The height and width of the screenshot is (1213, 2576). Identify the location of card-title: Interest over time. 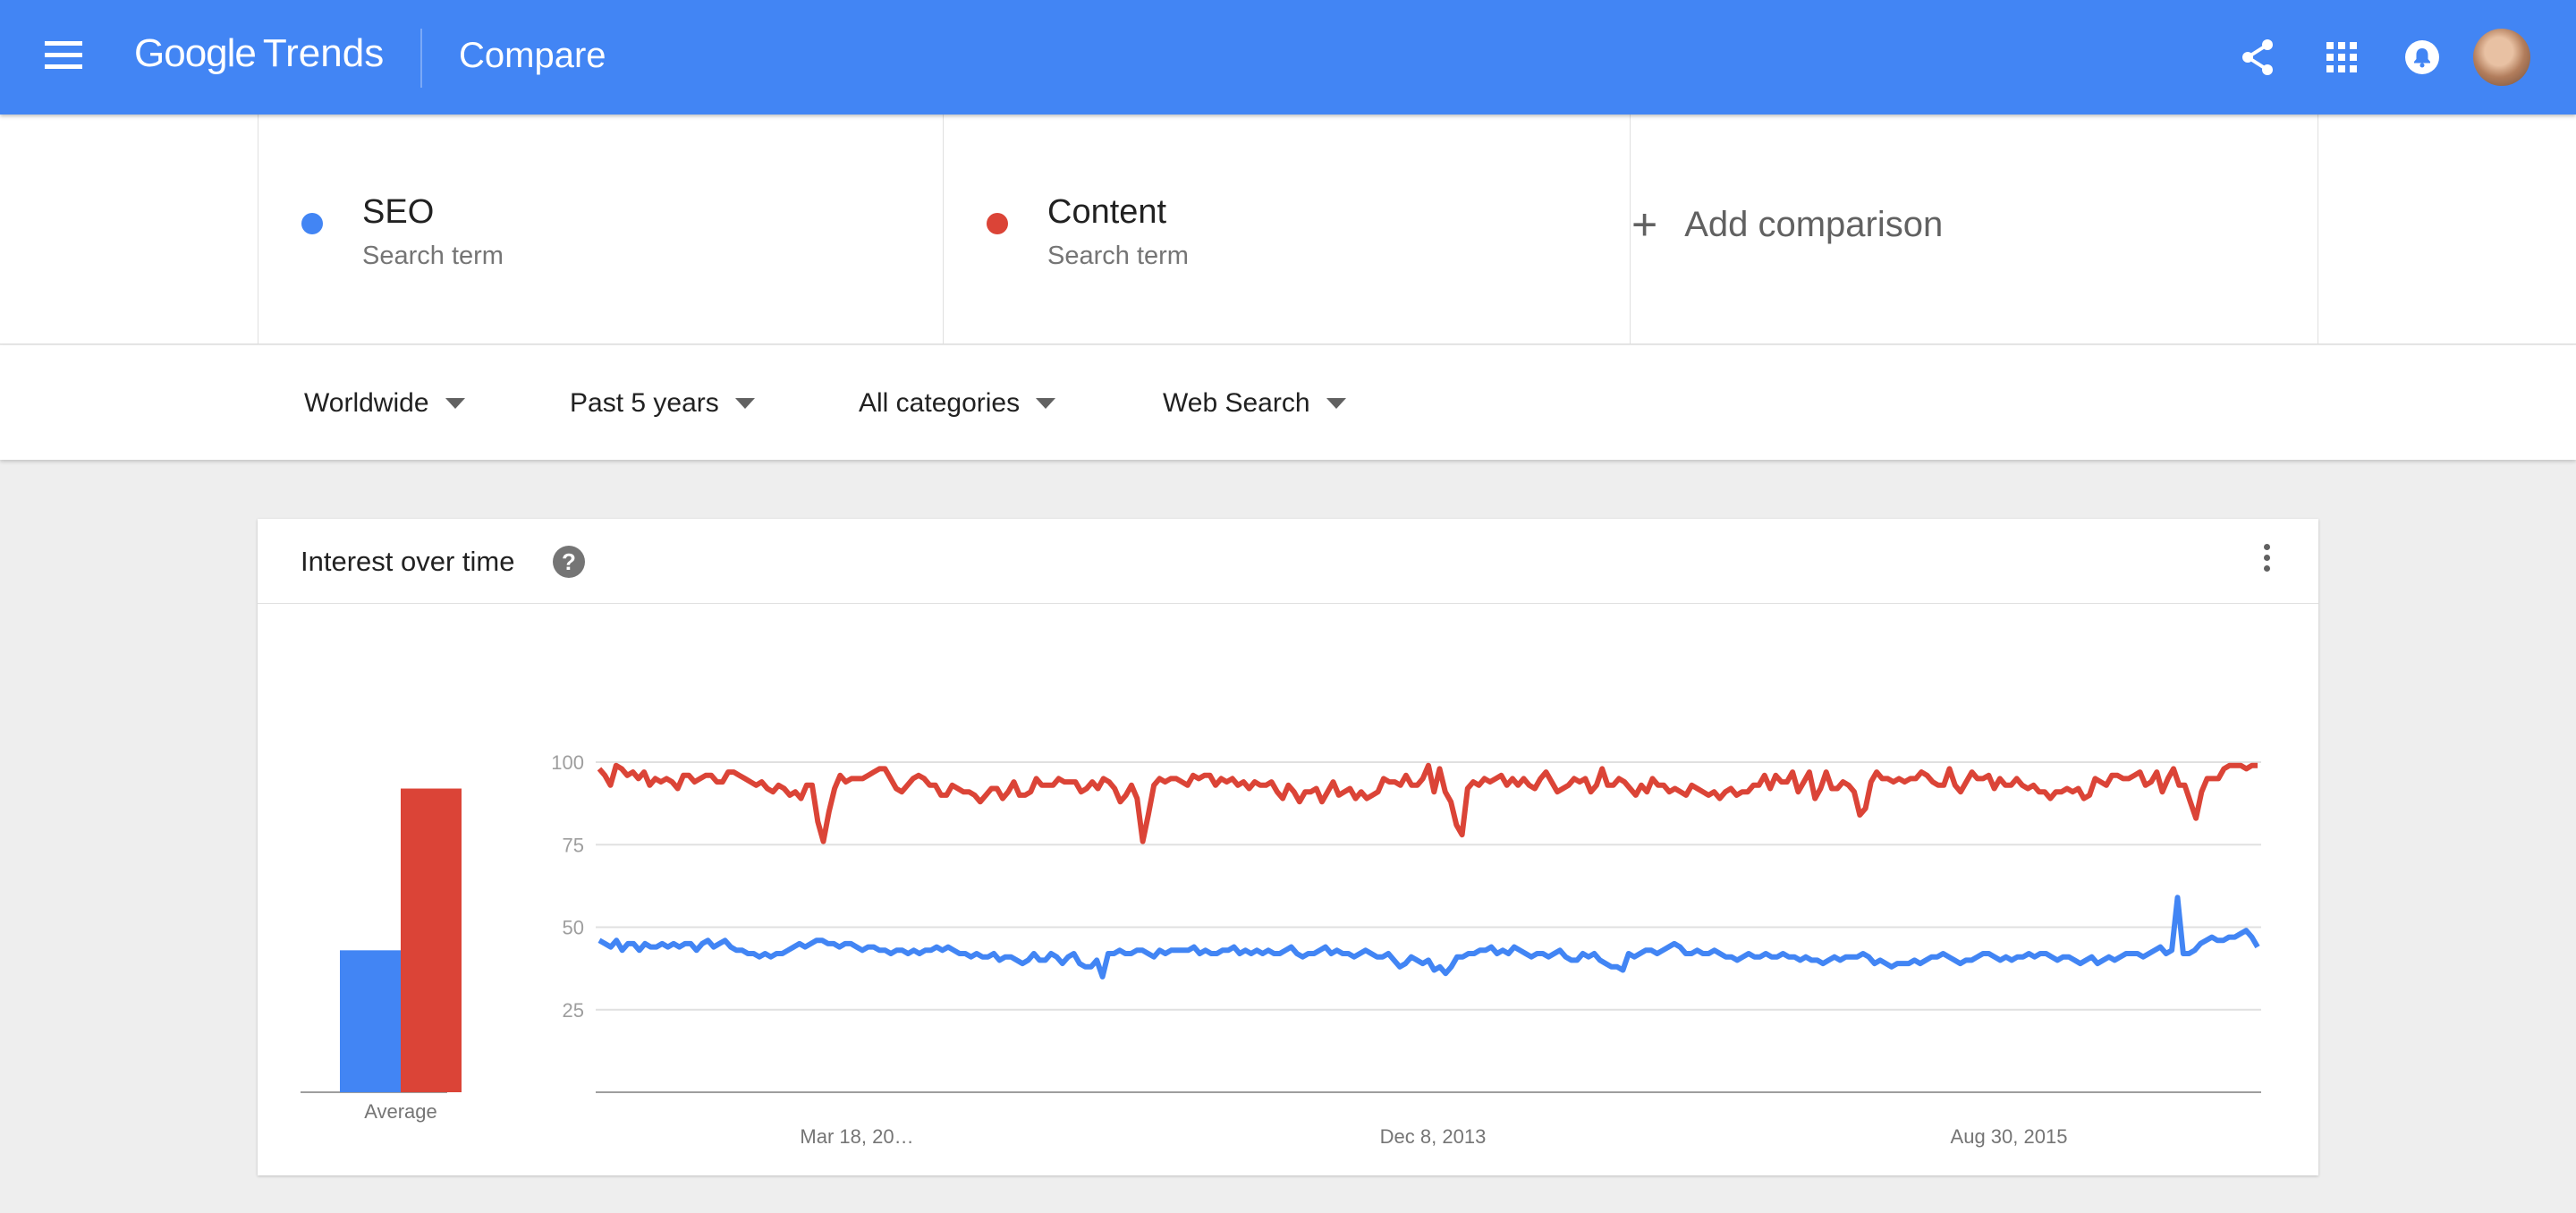
(408, 561).